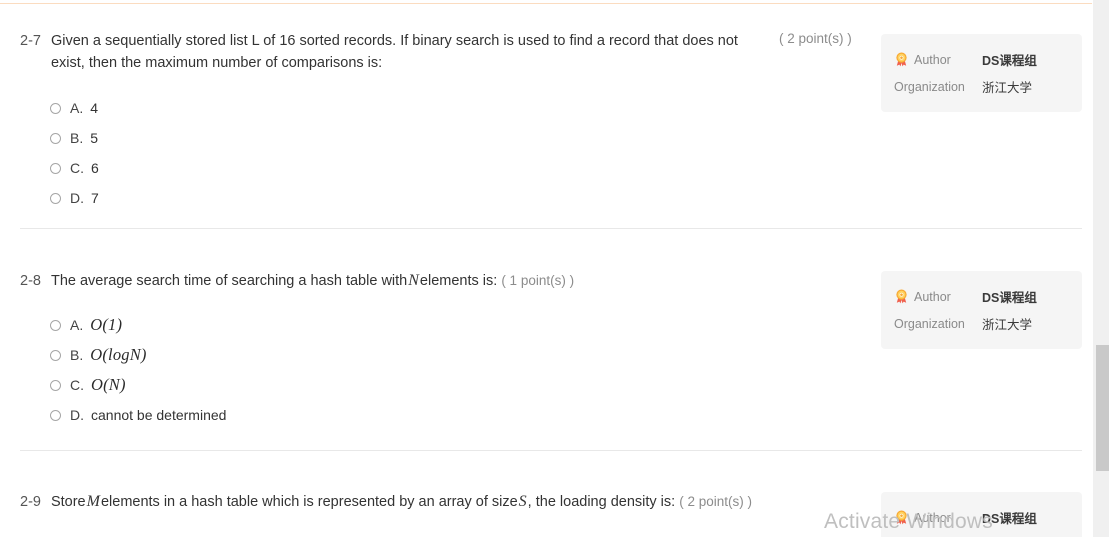 This screenshot has width=1114, height=537. I want to click on question-number: 2-9, so click(30, 502).